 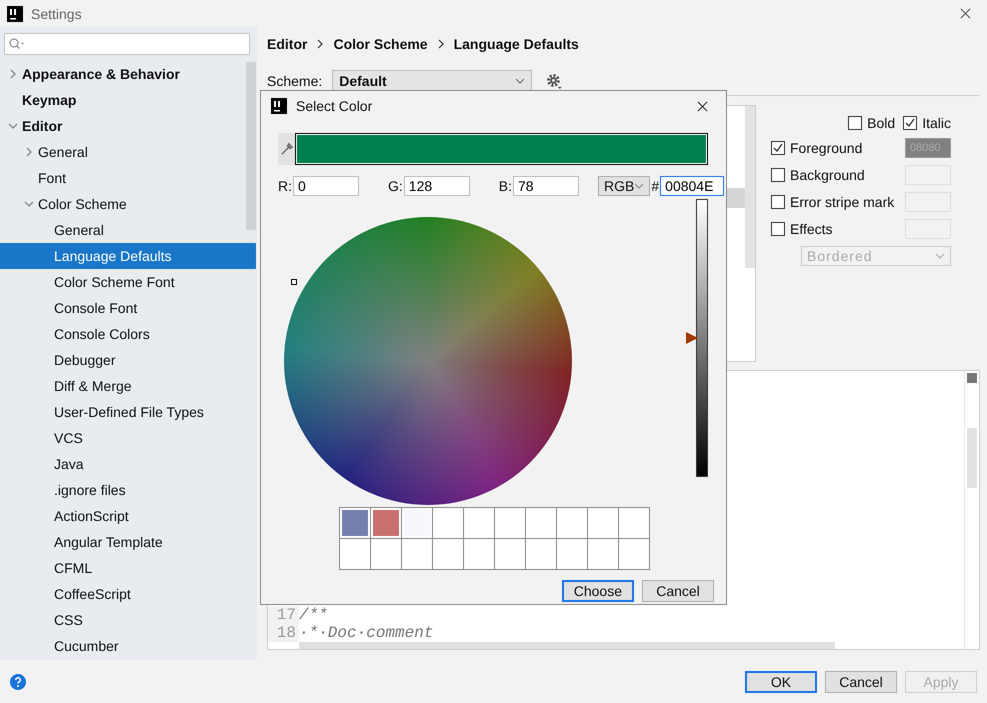 What do you see at coordinates (546, 186) in the screenshot?
I see `channel-field: 78` at bounding box center [546, 186].